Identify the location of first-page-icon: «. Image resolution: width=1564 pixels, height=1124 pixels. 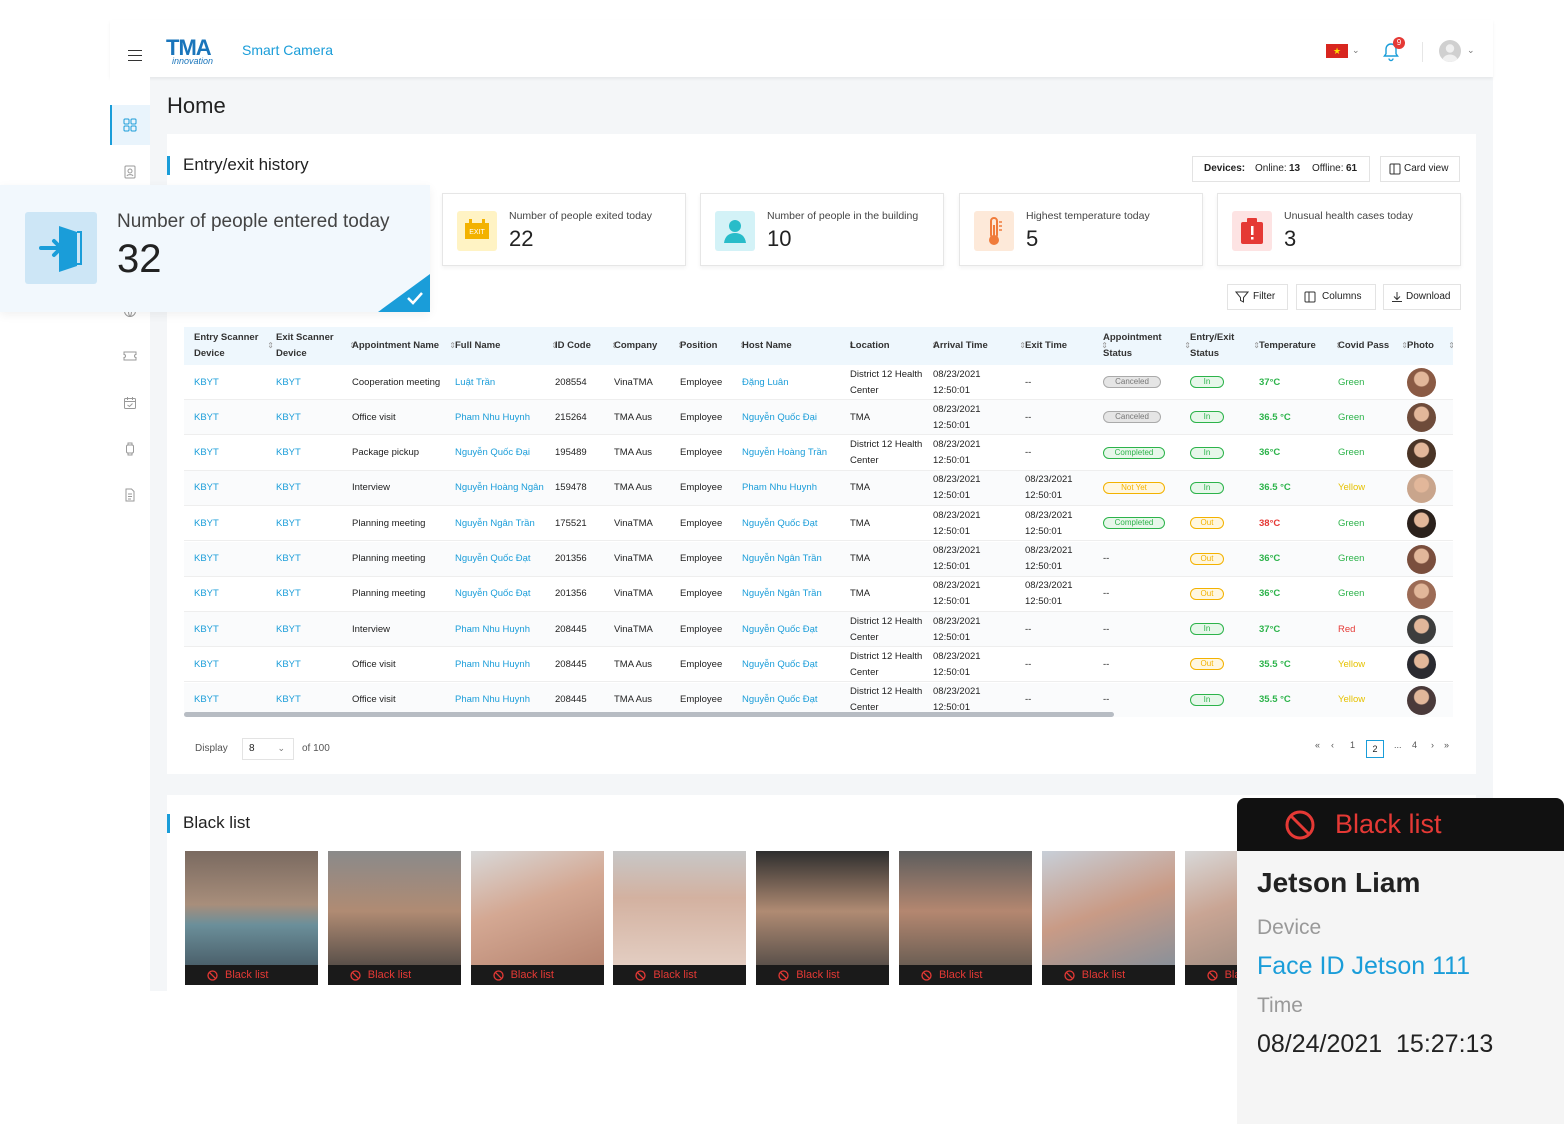
(1317, 745).